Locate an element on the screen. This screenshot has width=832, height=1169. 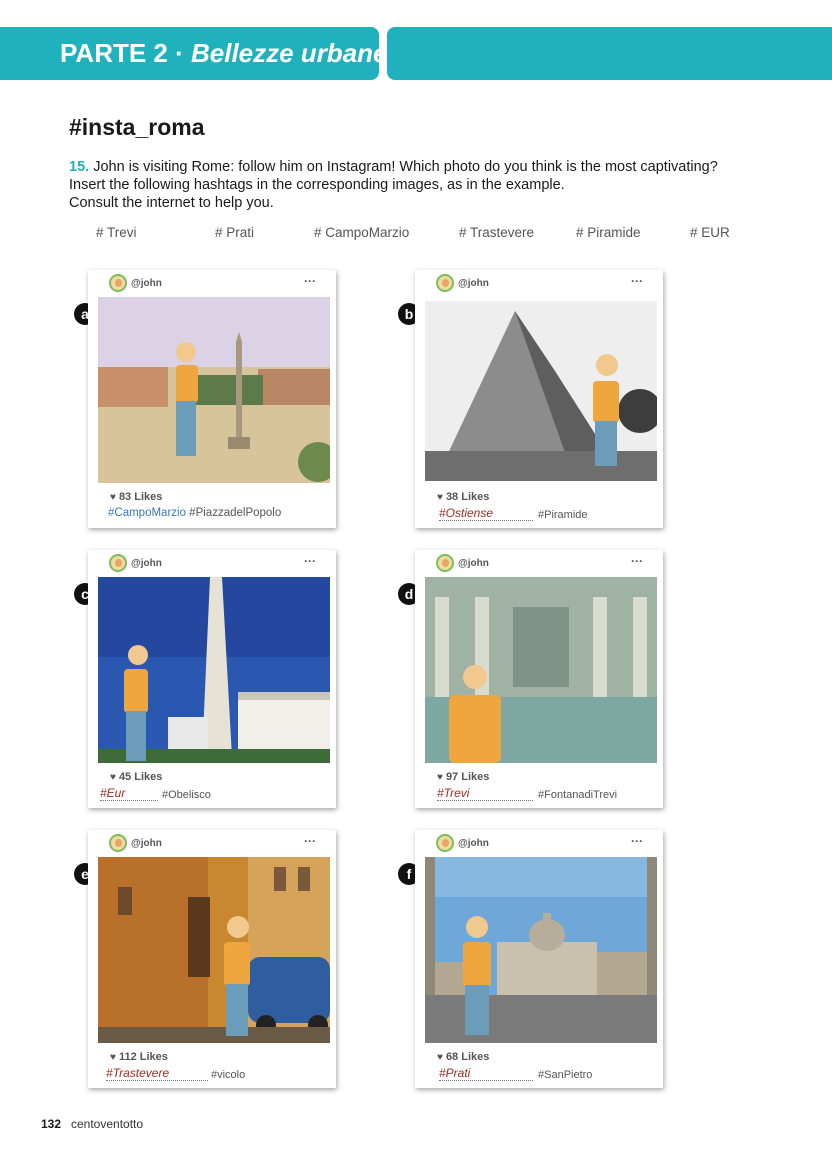
caption-hashtag: #SanPietro is located at coordinates (565, 1075).